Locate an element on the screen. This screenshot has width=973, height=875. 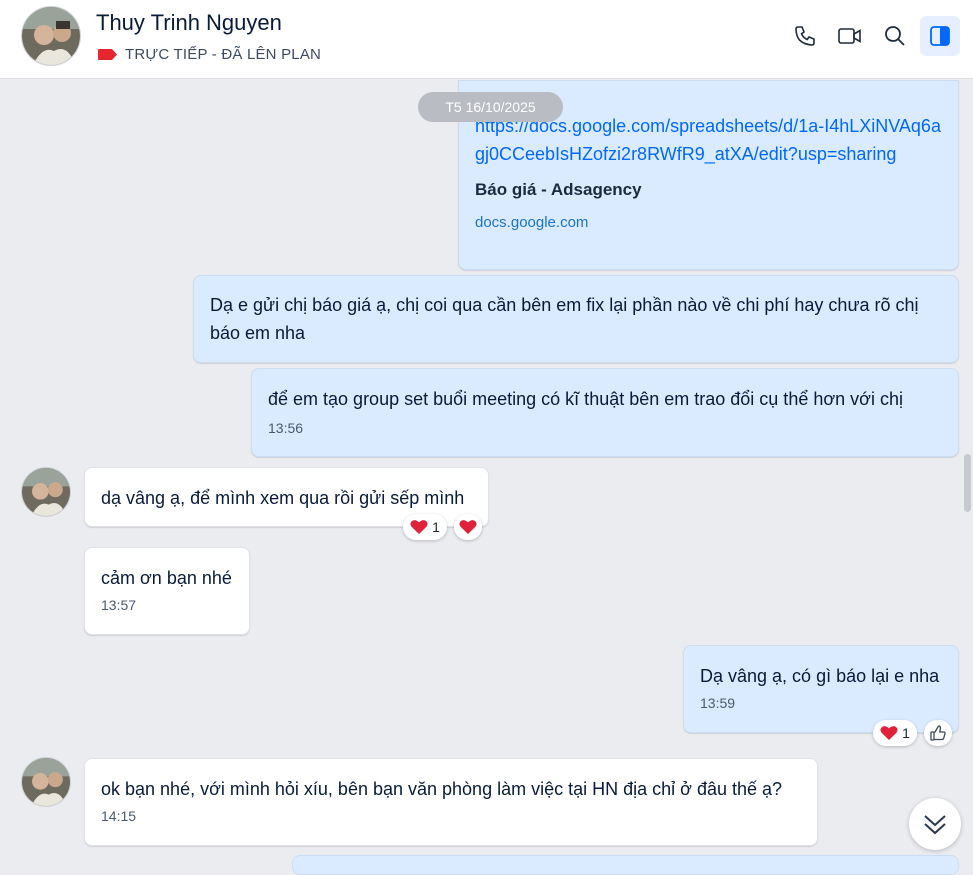
thumbs-up-icon is located at coordinates (938, 733).